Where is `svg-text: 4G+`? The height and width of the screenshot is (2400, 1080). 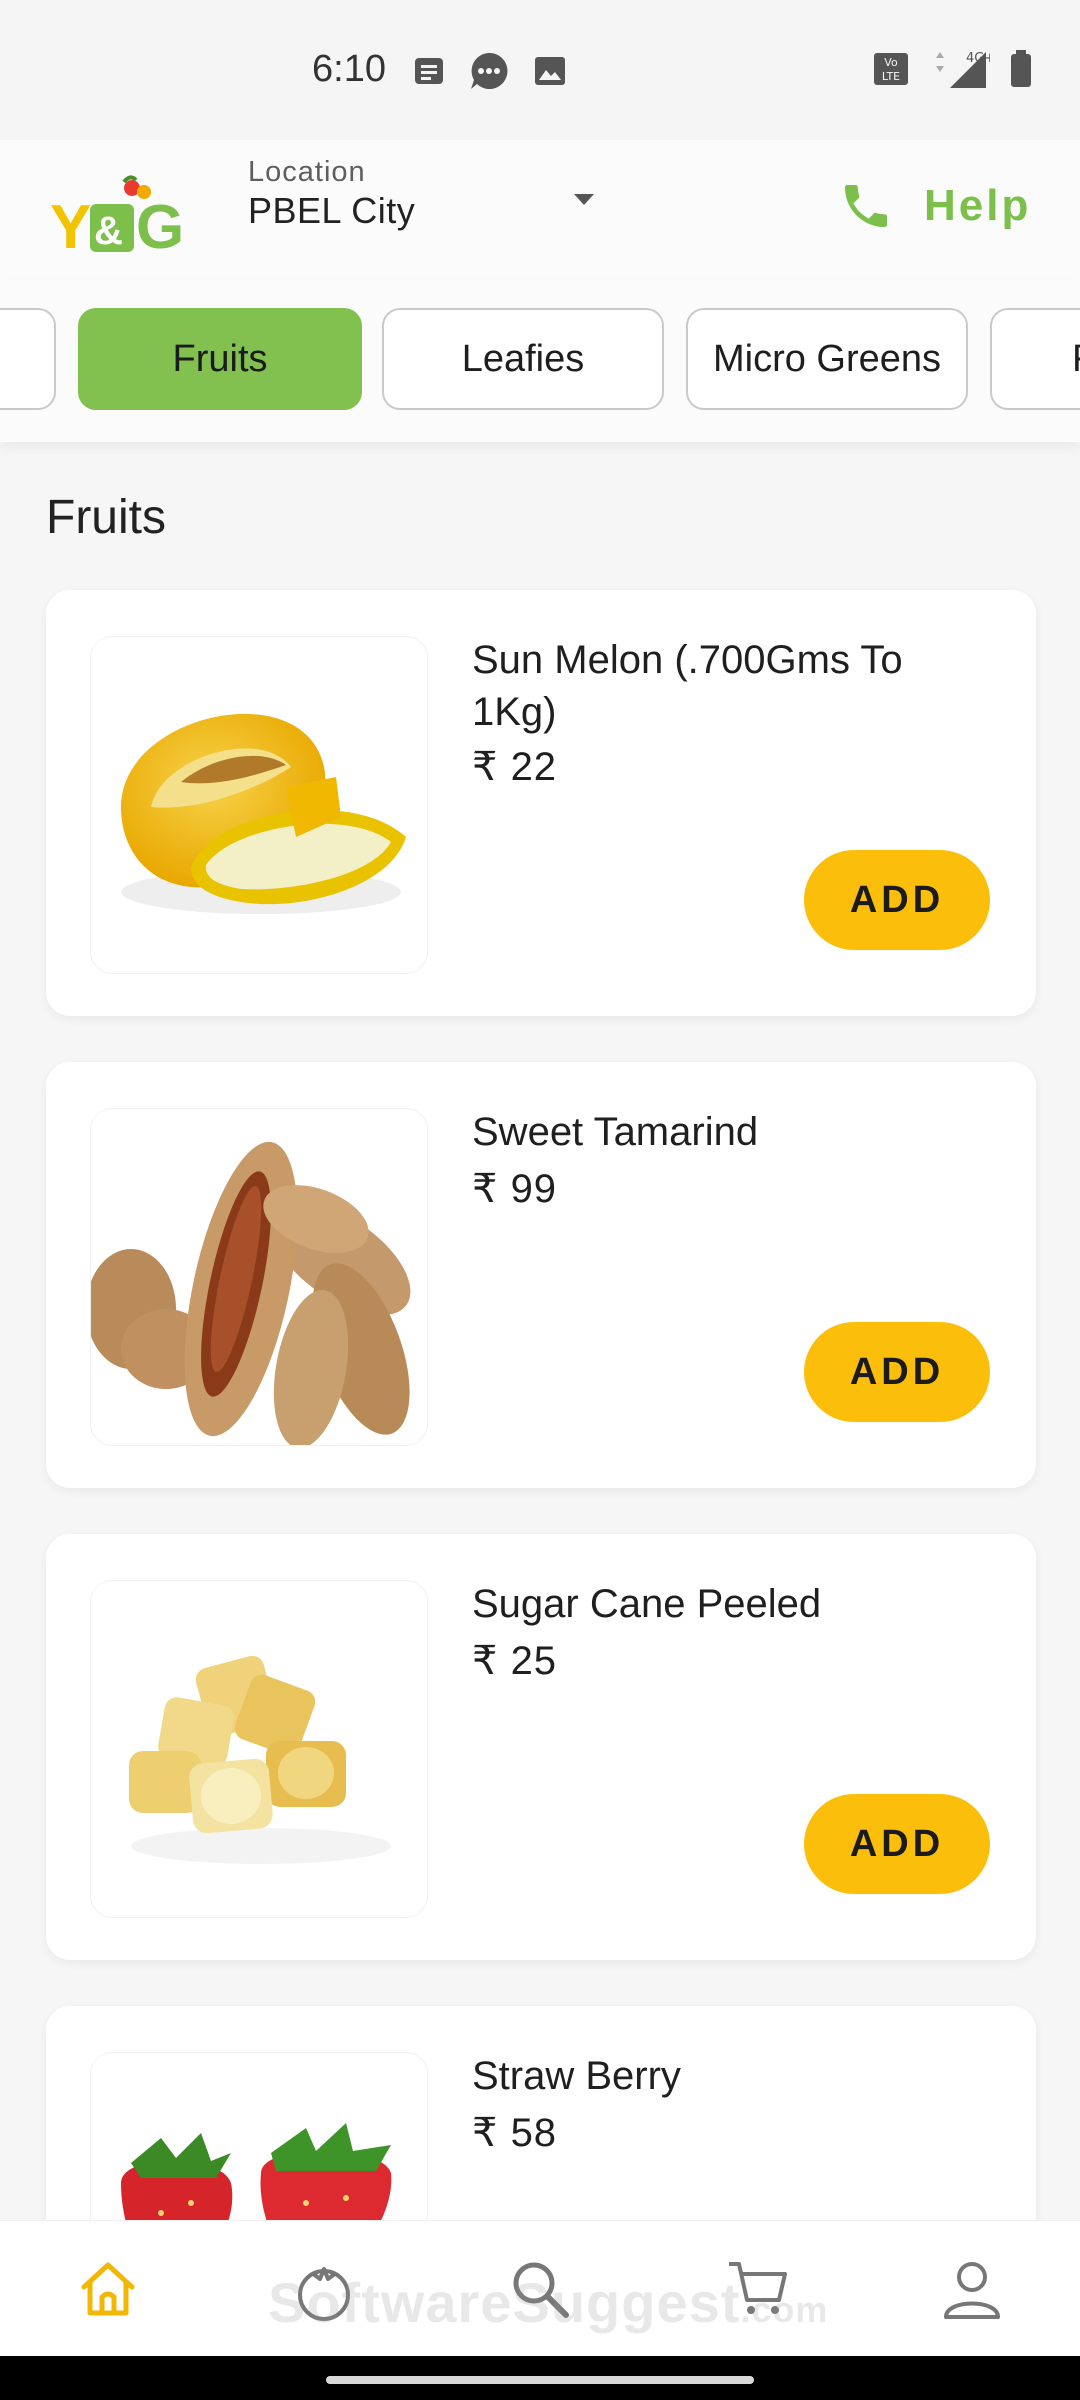
svg-text: 4G+ is located at coordinates (978, 58).